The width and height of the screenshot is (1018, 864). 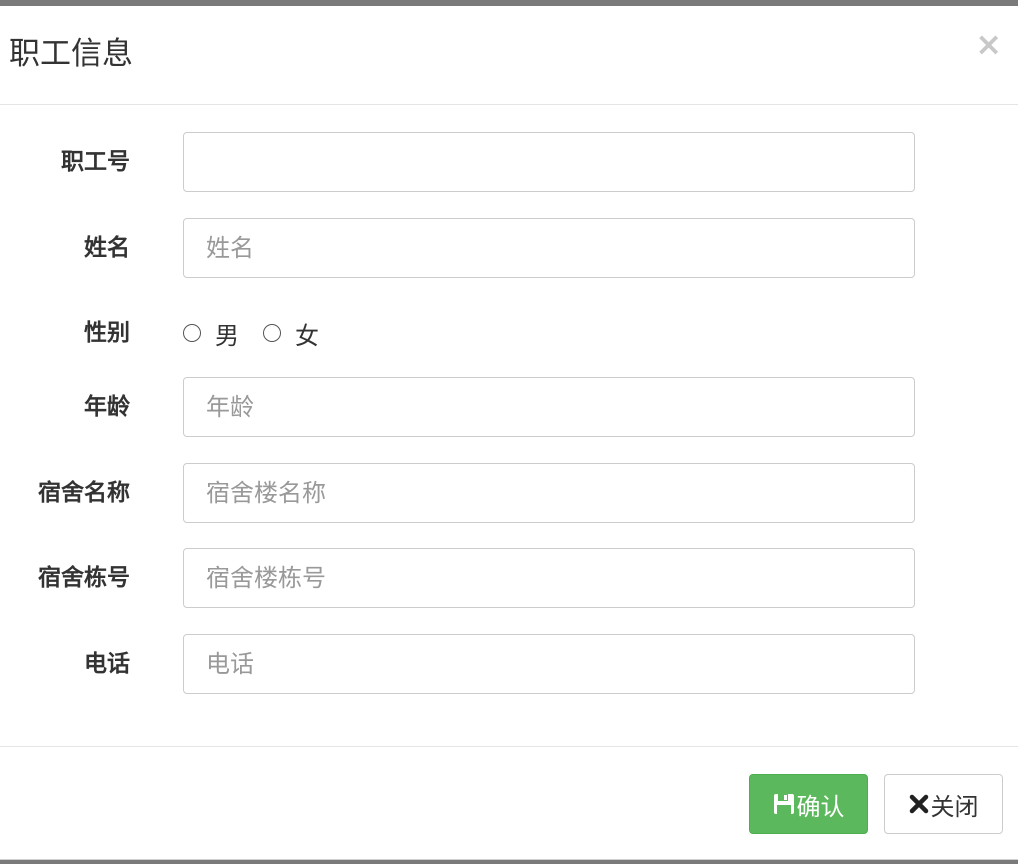 What do you see at coordinates (71, 54) in the screenshot?
I see `modal-title: 职工信息` at bounding box center [71, 54].